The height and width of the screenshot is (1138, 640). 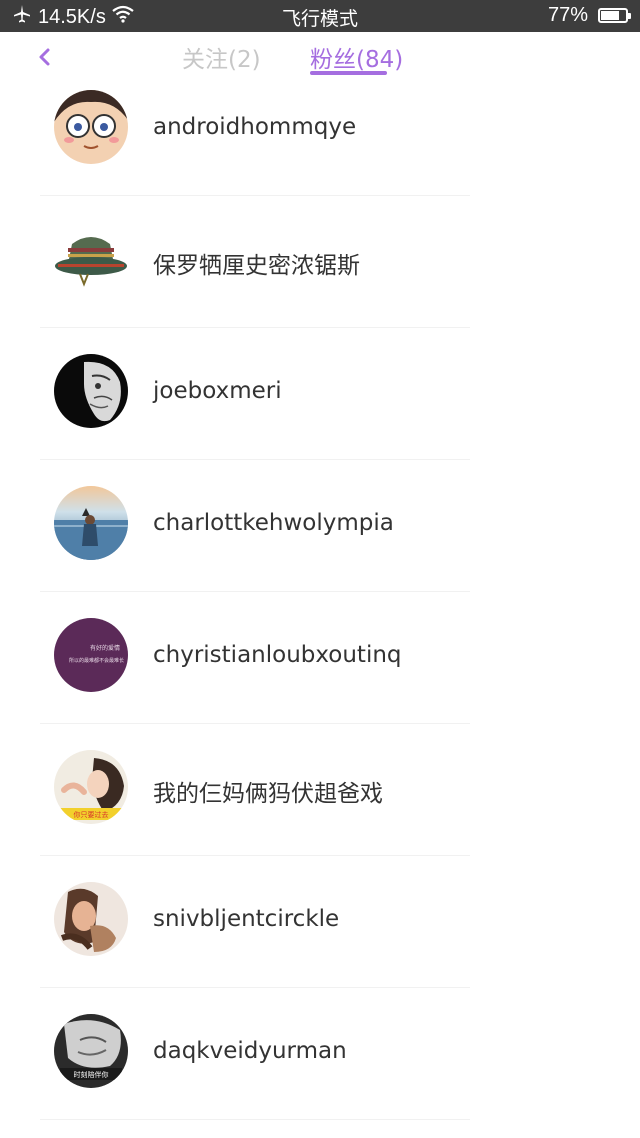 I want to click on list-item: charlottkehwolympia, so click(x=320, y=526).